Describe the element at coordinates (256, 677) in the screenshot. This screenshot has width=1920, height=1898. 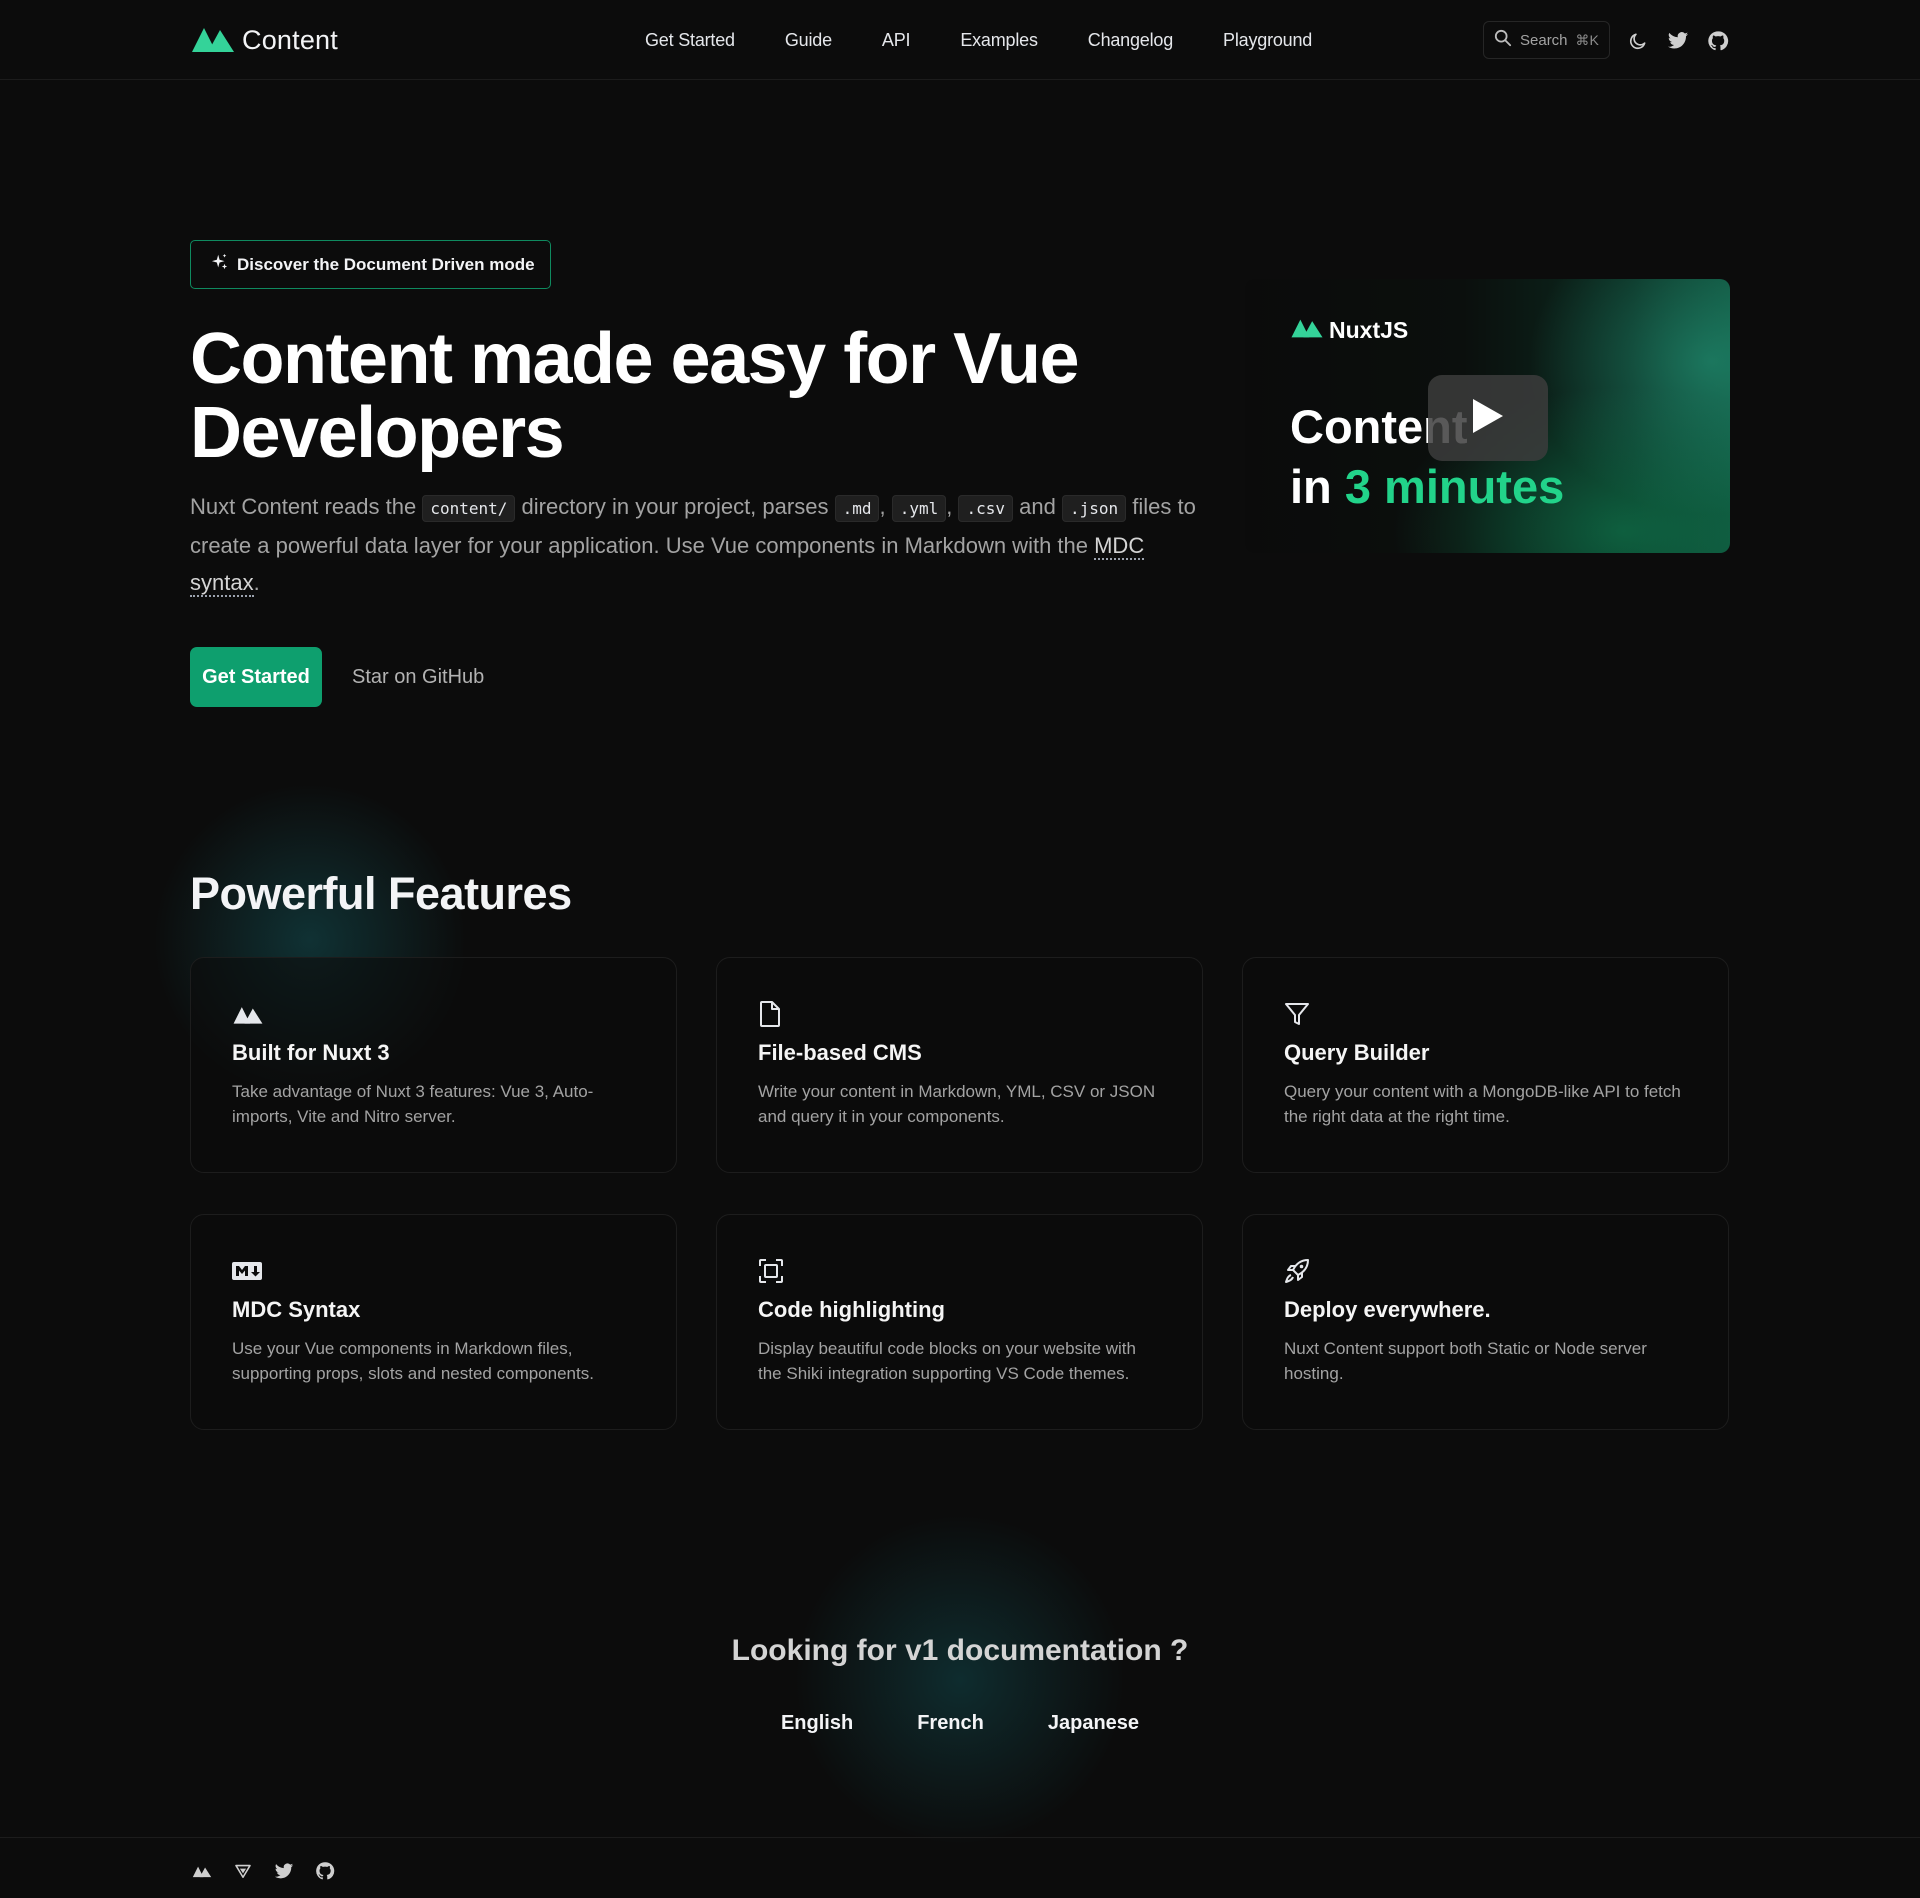
I see `get-started-button: Get Started` at that location.